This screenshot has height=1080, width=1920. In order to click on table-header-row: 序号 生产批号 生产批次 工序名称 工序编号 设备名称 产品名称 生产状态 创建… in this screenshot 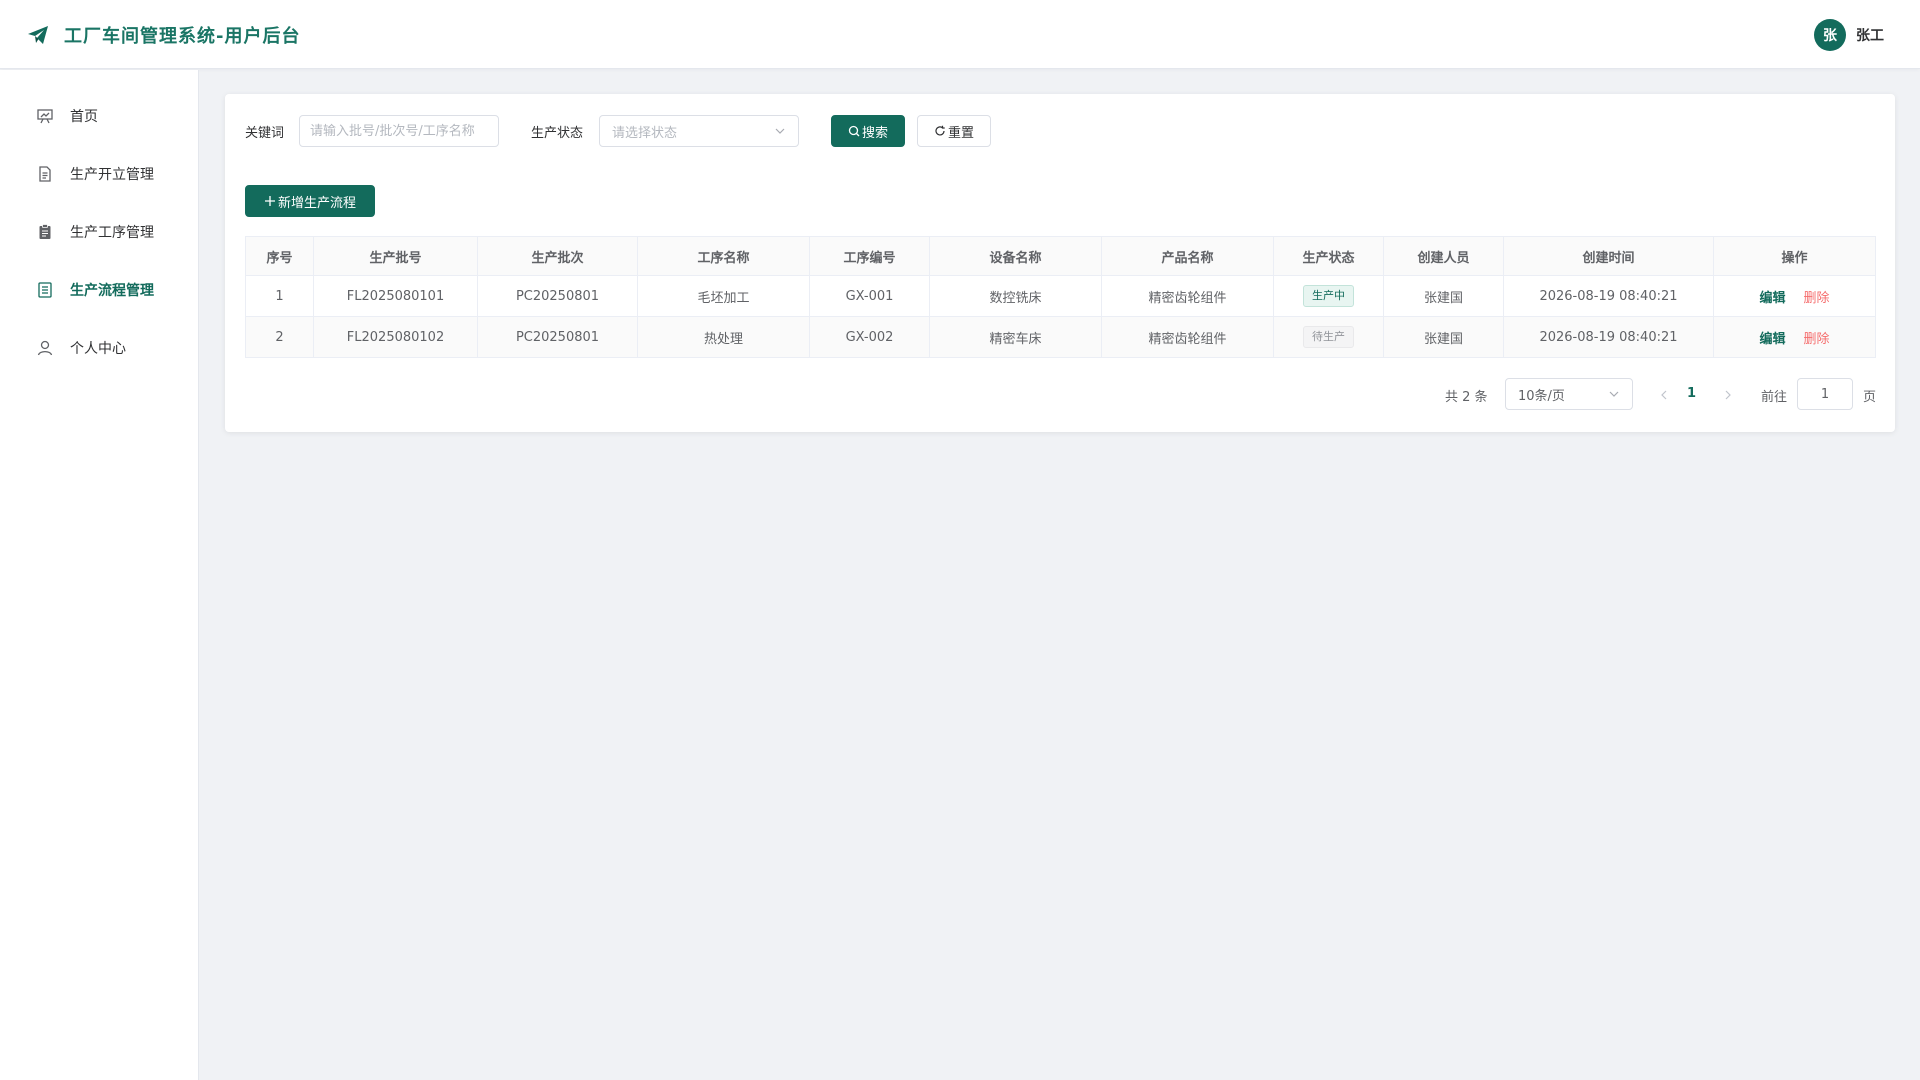, I will do `click(1060, 256)`.